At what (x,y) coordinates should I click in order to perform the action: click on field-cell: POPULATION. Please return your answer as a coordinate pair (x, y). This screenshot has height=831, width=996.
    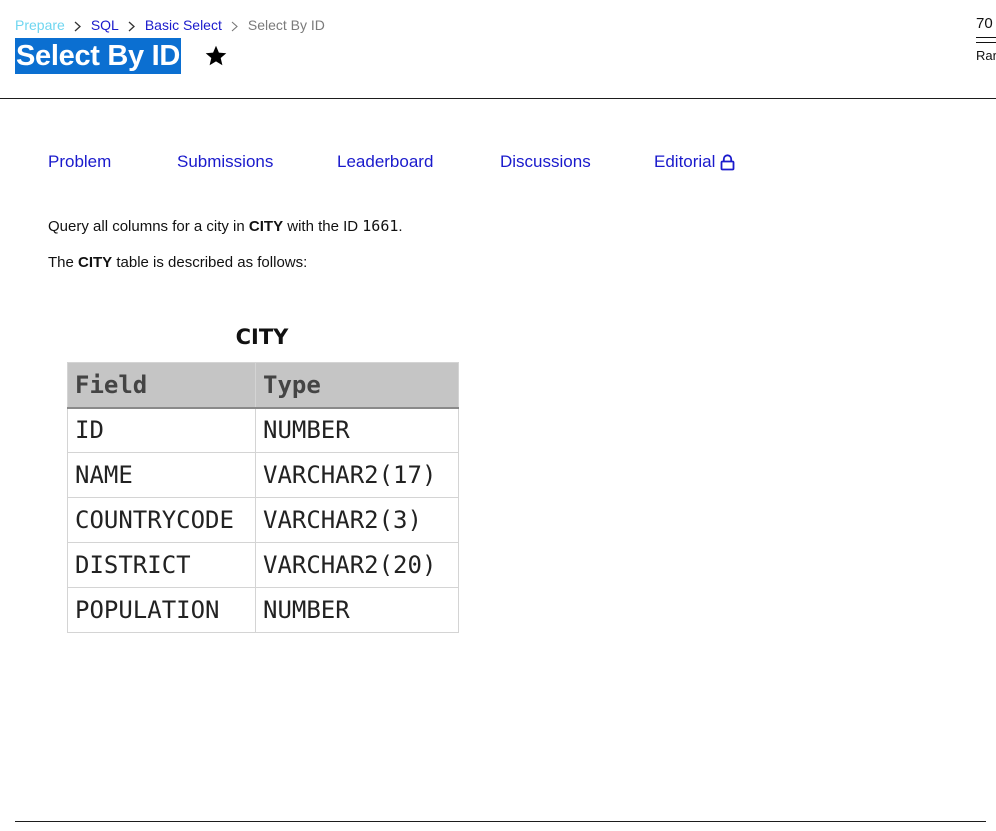
    Looking at the image, I should click on (161, 610).